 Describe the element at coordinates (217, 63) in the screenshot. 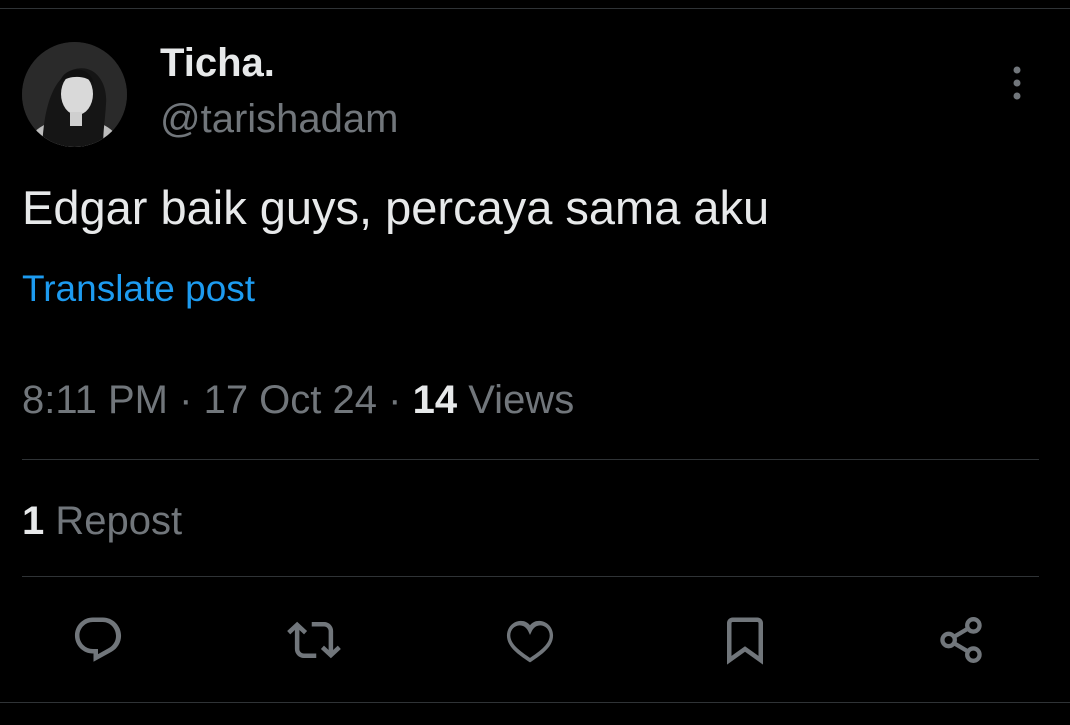

I see `display-name: Ticha.` at that location.